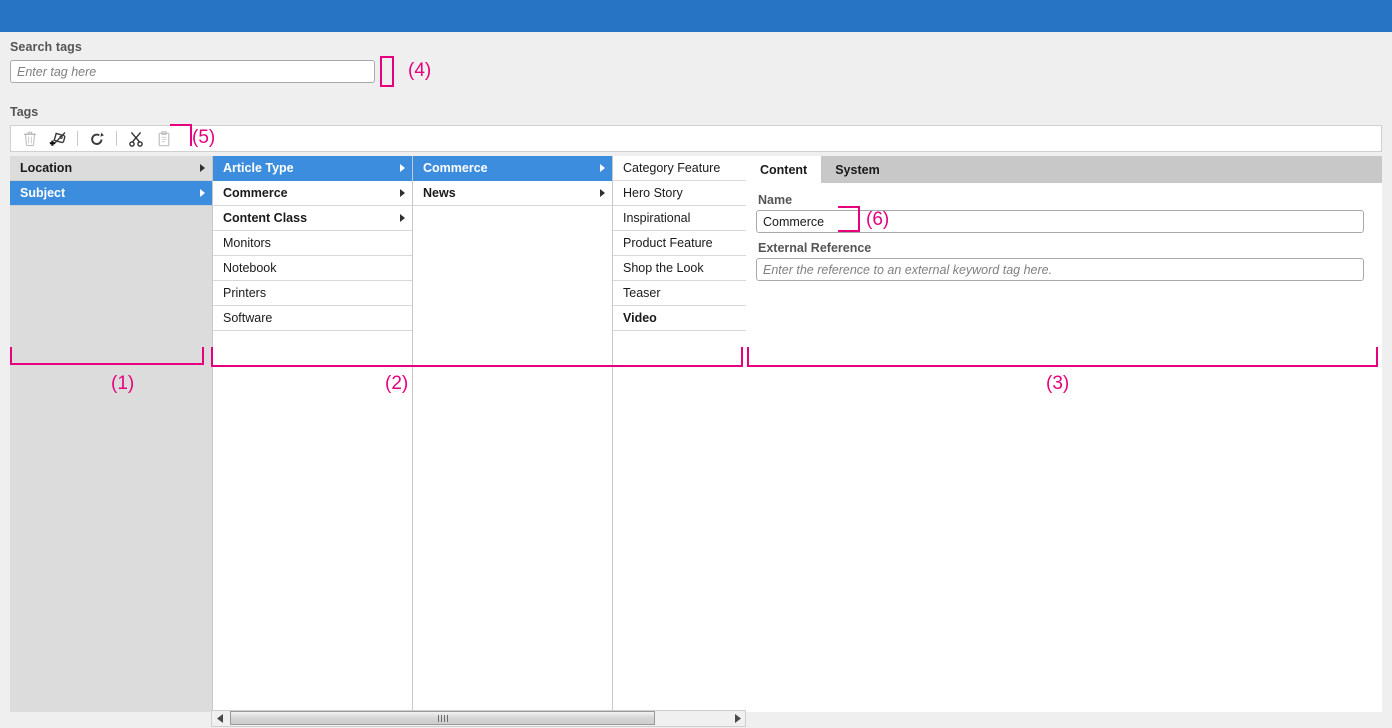 The width and height of the screenshot is (1392, 728). I want to click on tag-row-label: Monitors, so click(247, 243).